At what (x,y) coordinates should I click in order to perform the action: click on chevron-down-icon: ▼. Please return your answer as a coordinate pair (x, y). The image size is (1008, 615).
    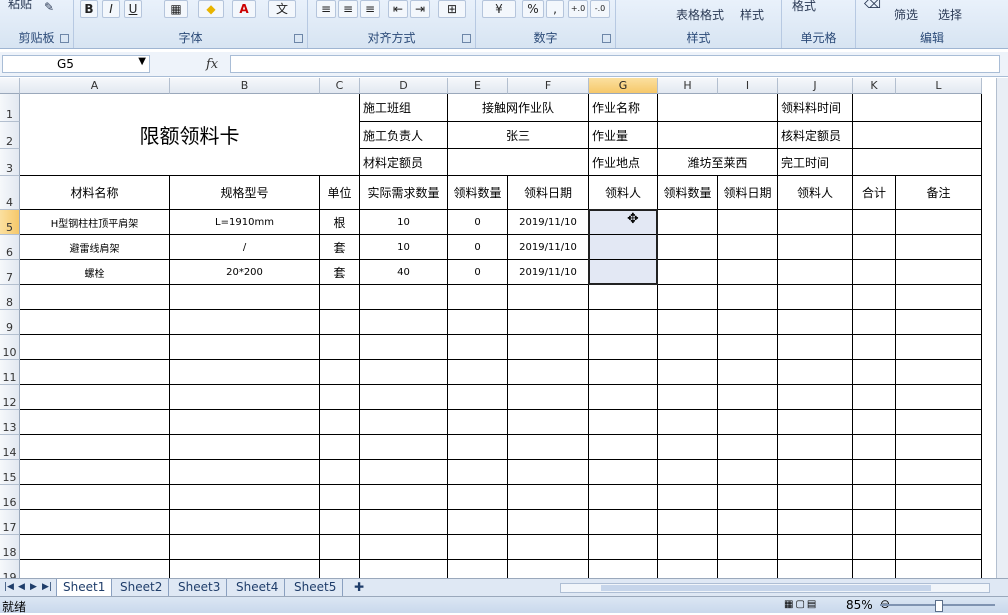
    Looking at the image, I should click on (142, 61).